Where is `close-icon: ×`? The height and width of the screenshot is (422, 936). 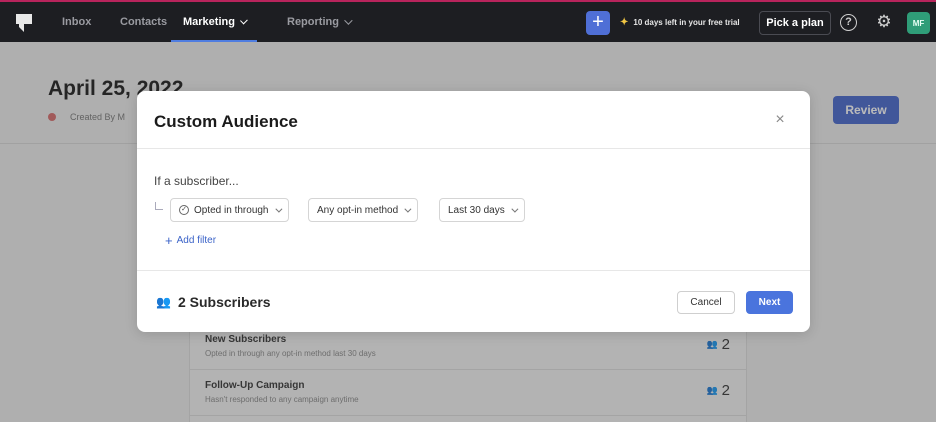
close-icon: × is located at coordinates (780, 120).